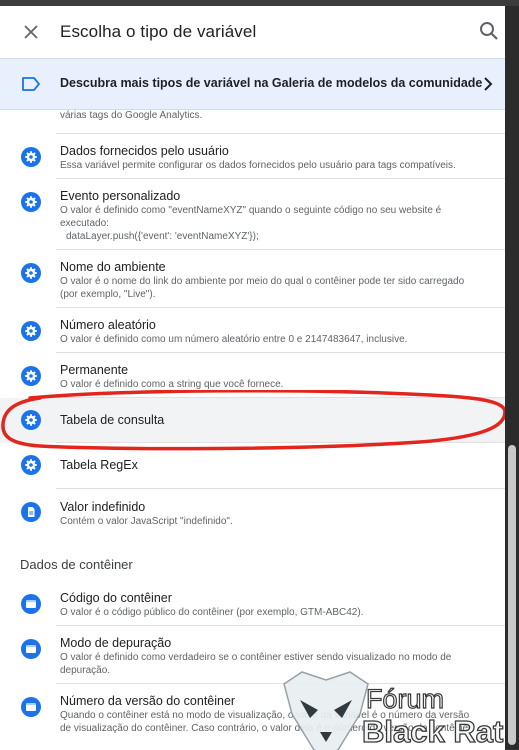 The height and width of the screenshot is (750, 519). I want to click on item-title: Permanente, so click(94, 370).